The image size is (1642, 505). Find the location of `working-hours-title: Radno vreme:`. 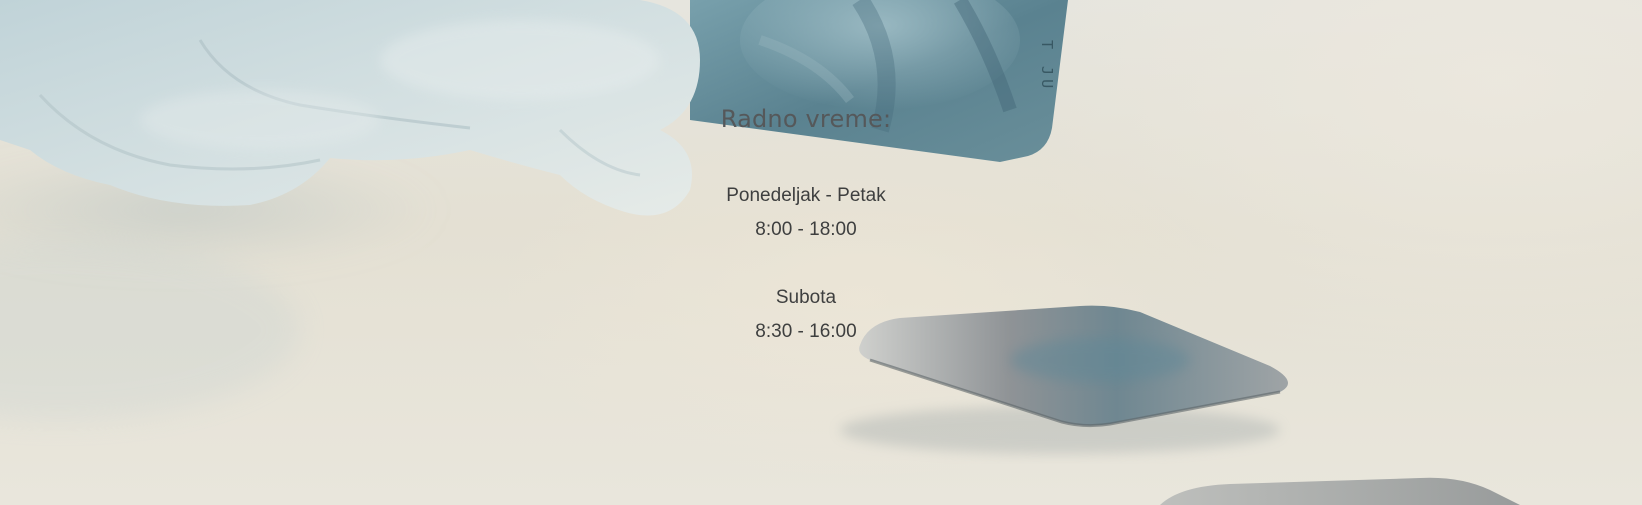

working-hours-title: Radno vreme: is located at coordinates (806, 119).